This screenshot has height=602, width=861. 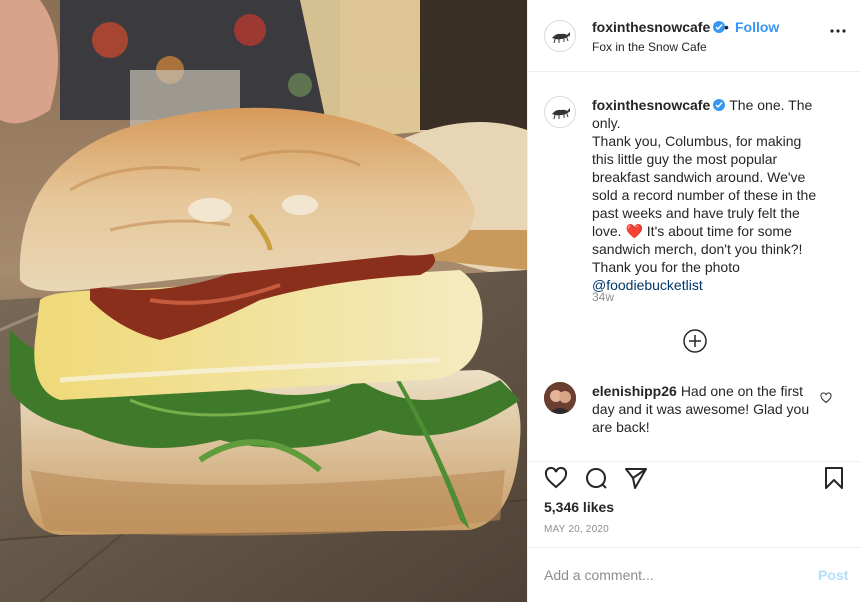 What do you see at coordinates (634, 231) in the screenshot?
I see `heart-emoji: ❤️` at bounding box center [634, 231].